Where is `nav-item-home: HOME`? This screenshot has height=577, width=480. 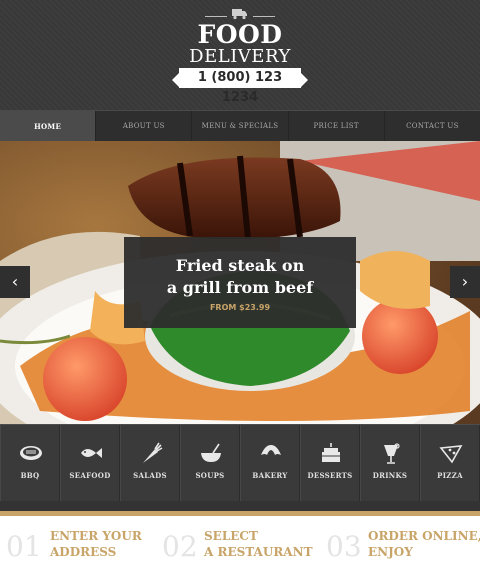
nav-item-home: HOME is located at coordinates (48, 126).